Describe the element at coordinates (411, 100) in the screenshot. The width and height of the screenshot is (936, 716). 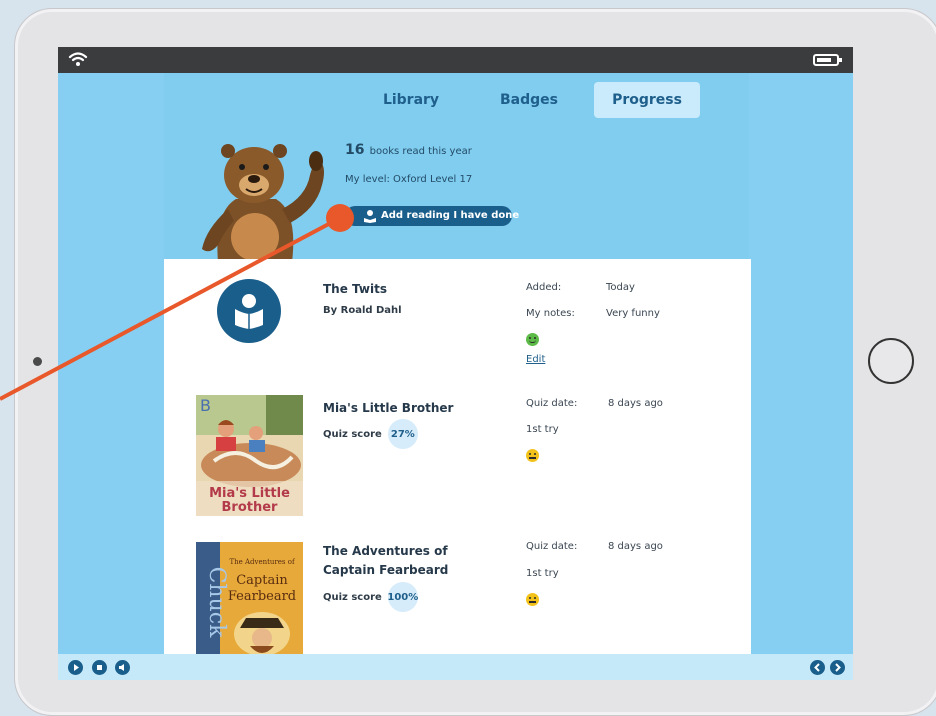
I see `tab-library: Library` at that location.